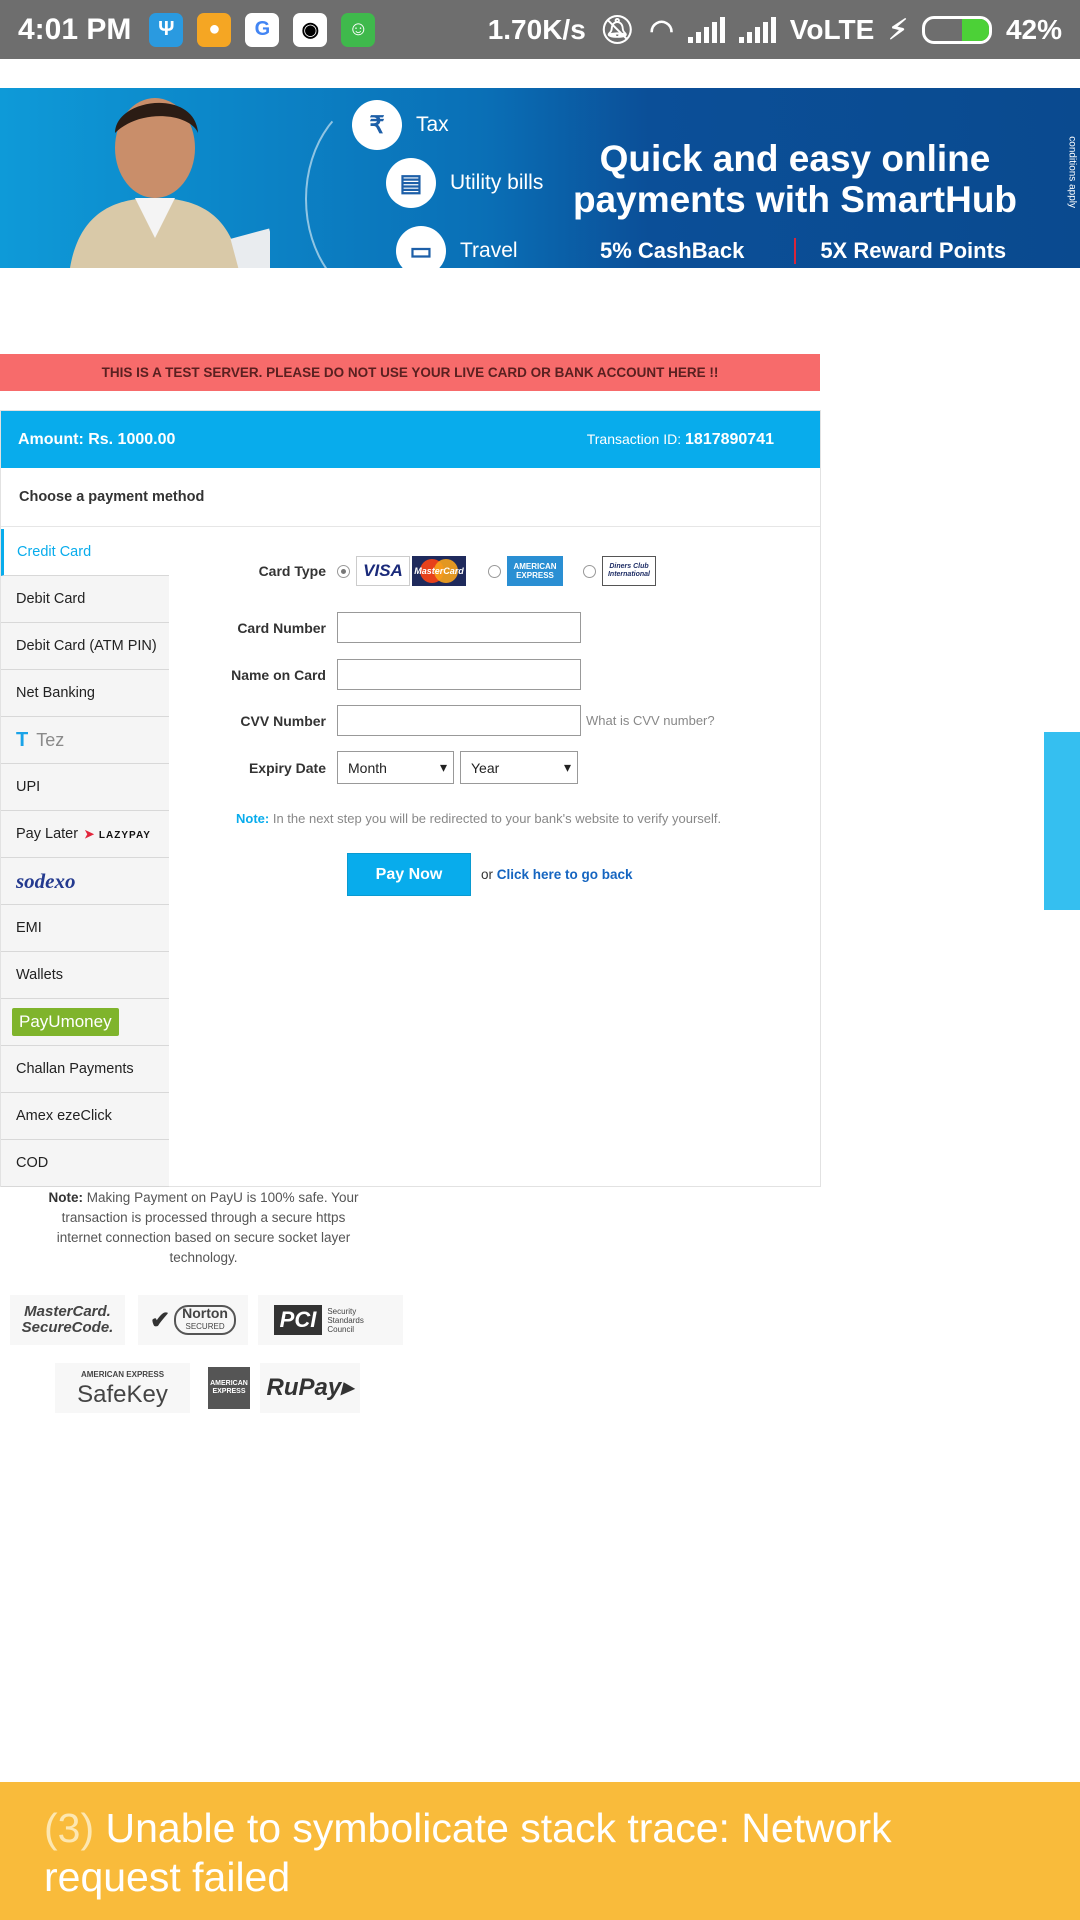 The width and height of the screenshot is (1080, 1920). What do you see at coordinates (90, 834) in the screenshot?
I see `lazypay-arrow-icon: ➤` at bounding box center [90, 834].